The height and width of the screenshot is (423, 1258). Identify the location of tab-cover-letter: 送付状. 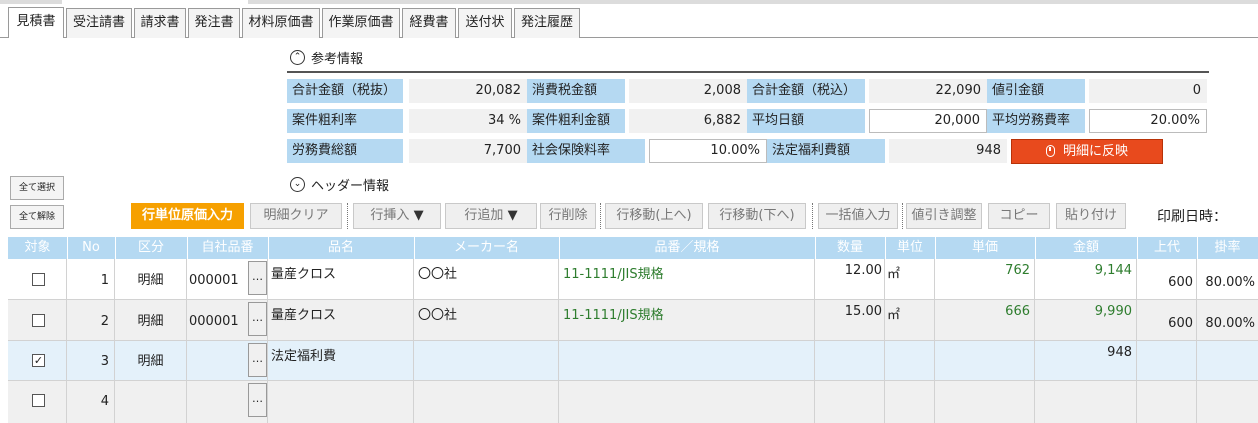
(485, 23).